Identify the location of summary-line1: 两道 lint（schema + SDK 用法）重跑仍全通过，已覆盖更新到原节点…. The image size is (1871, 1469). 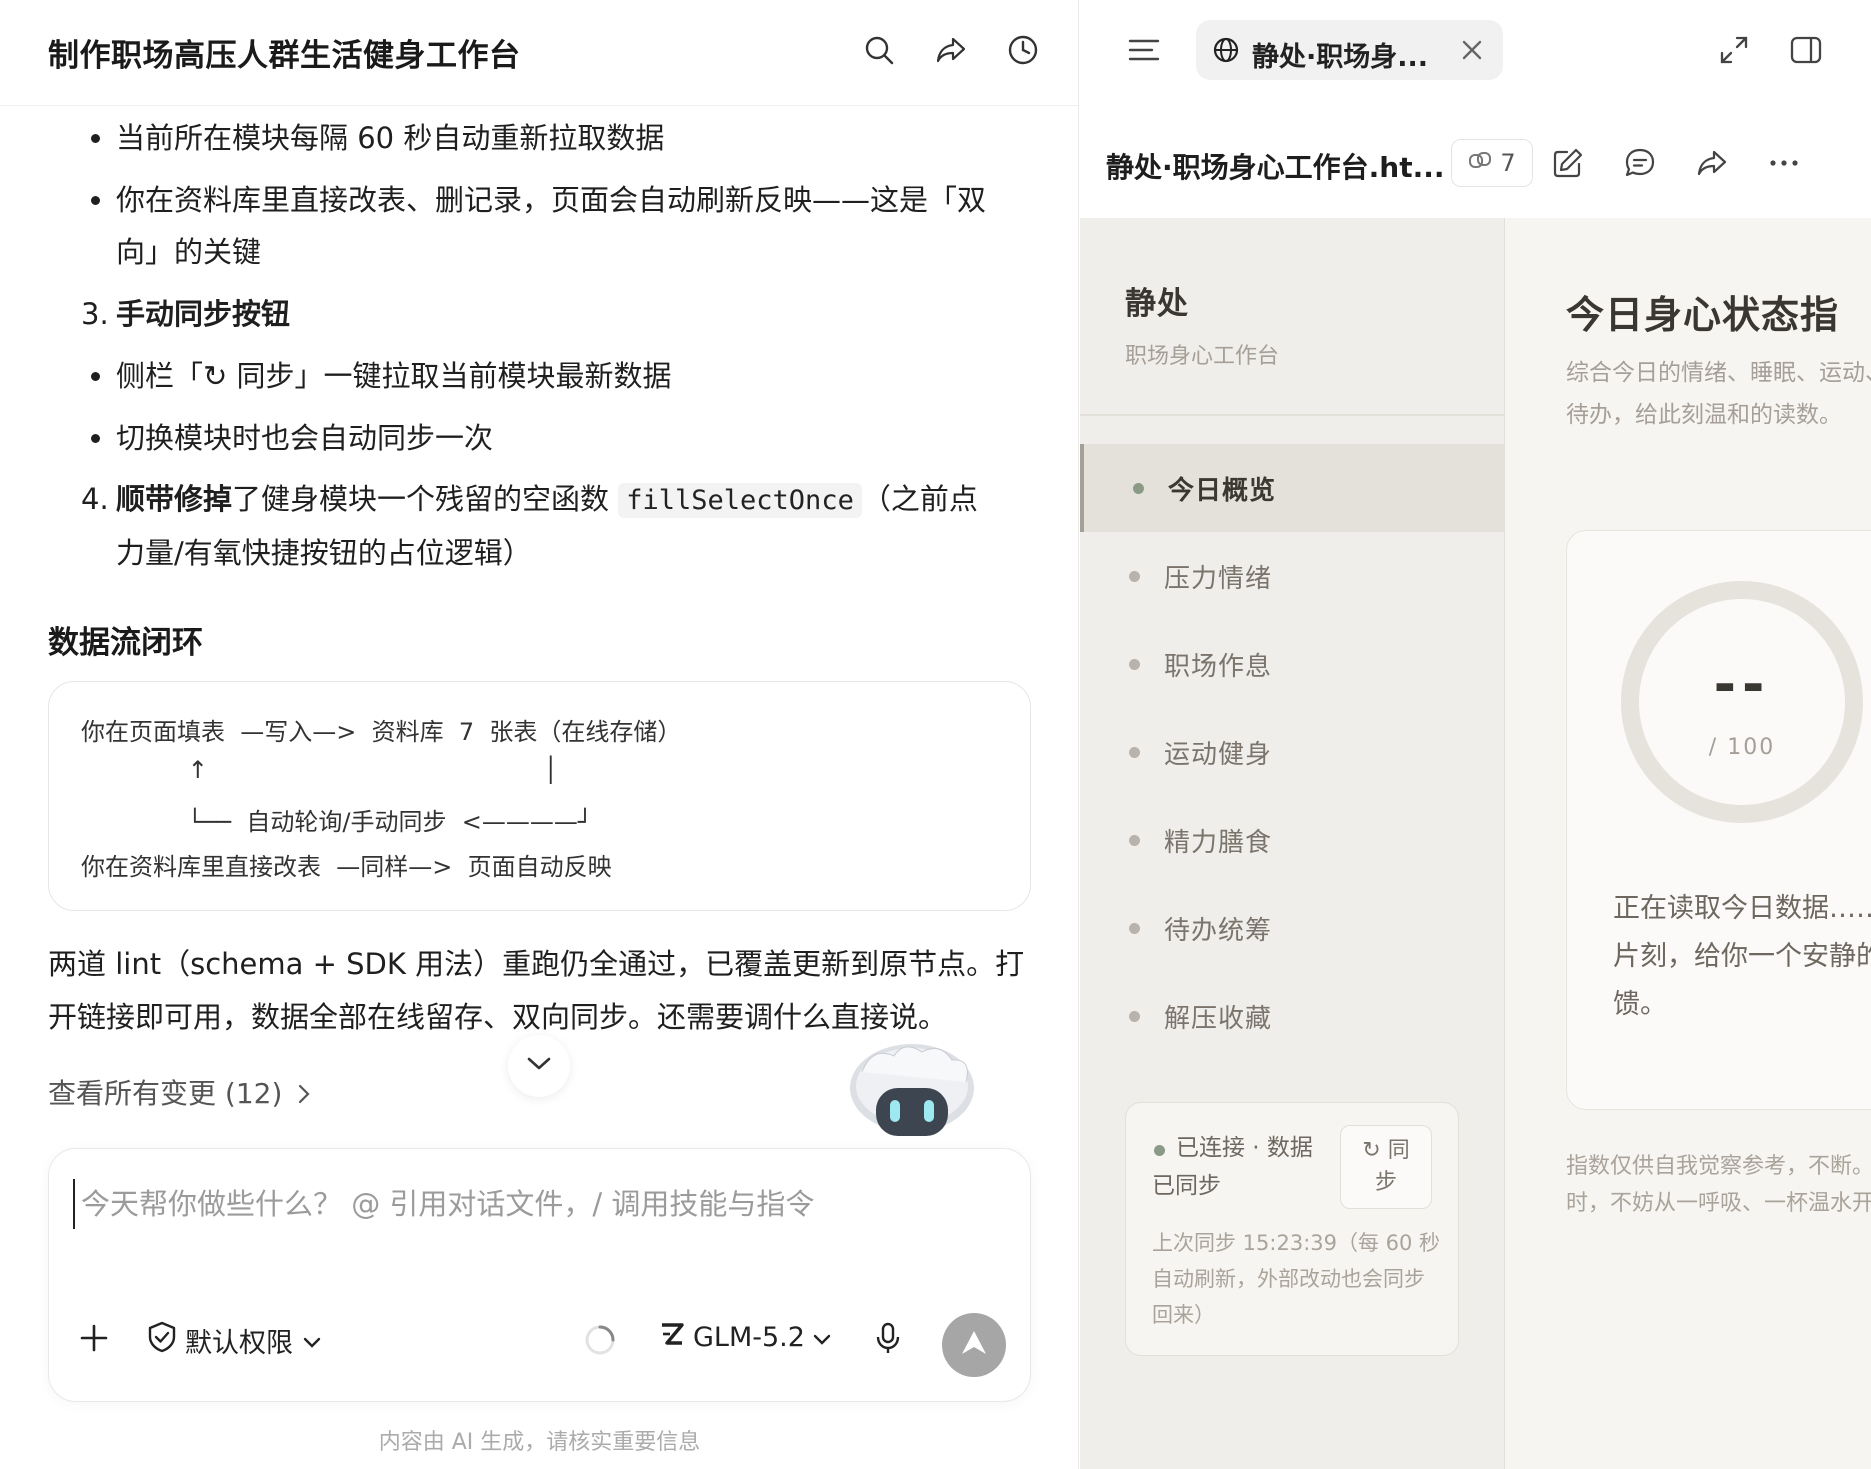
(536, 964).